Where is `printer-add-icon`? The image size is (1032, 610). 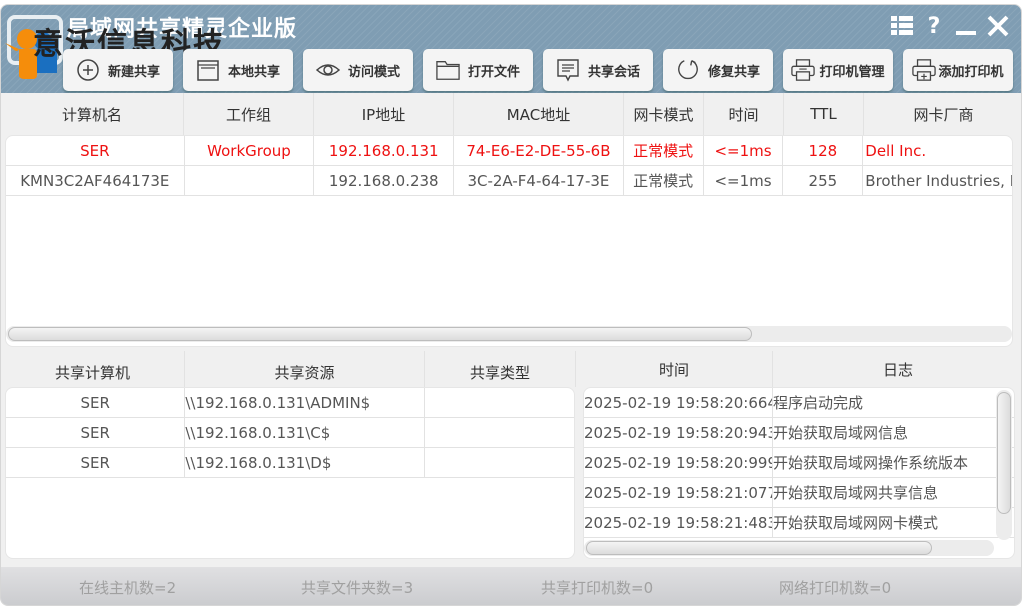 printer-add-icon is located at coordinates (924, 70).